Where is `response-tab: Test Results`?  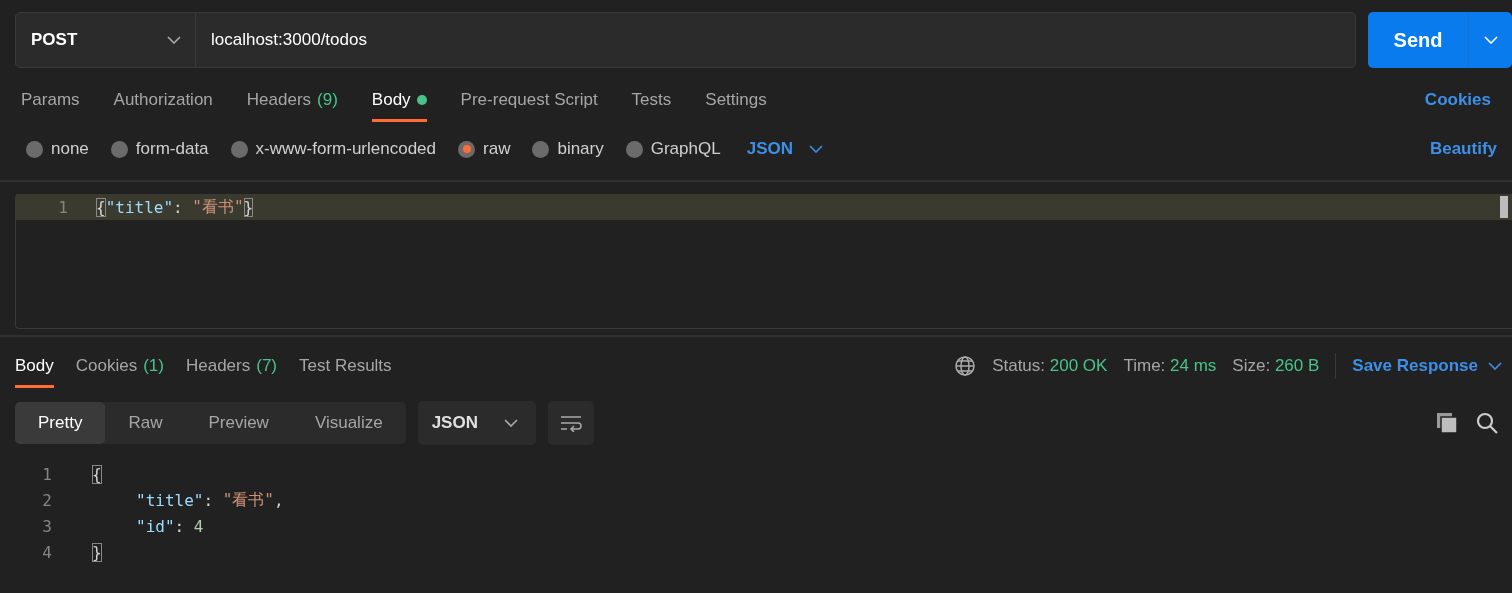 response-tab: Test Results is located at coordinates (345, 366).